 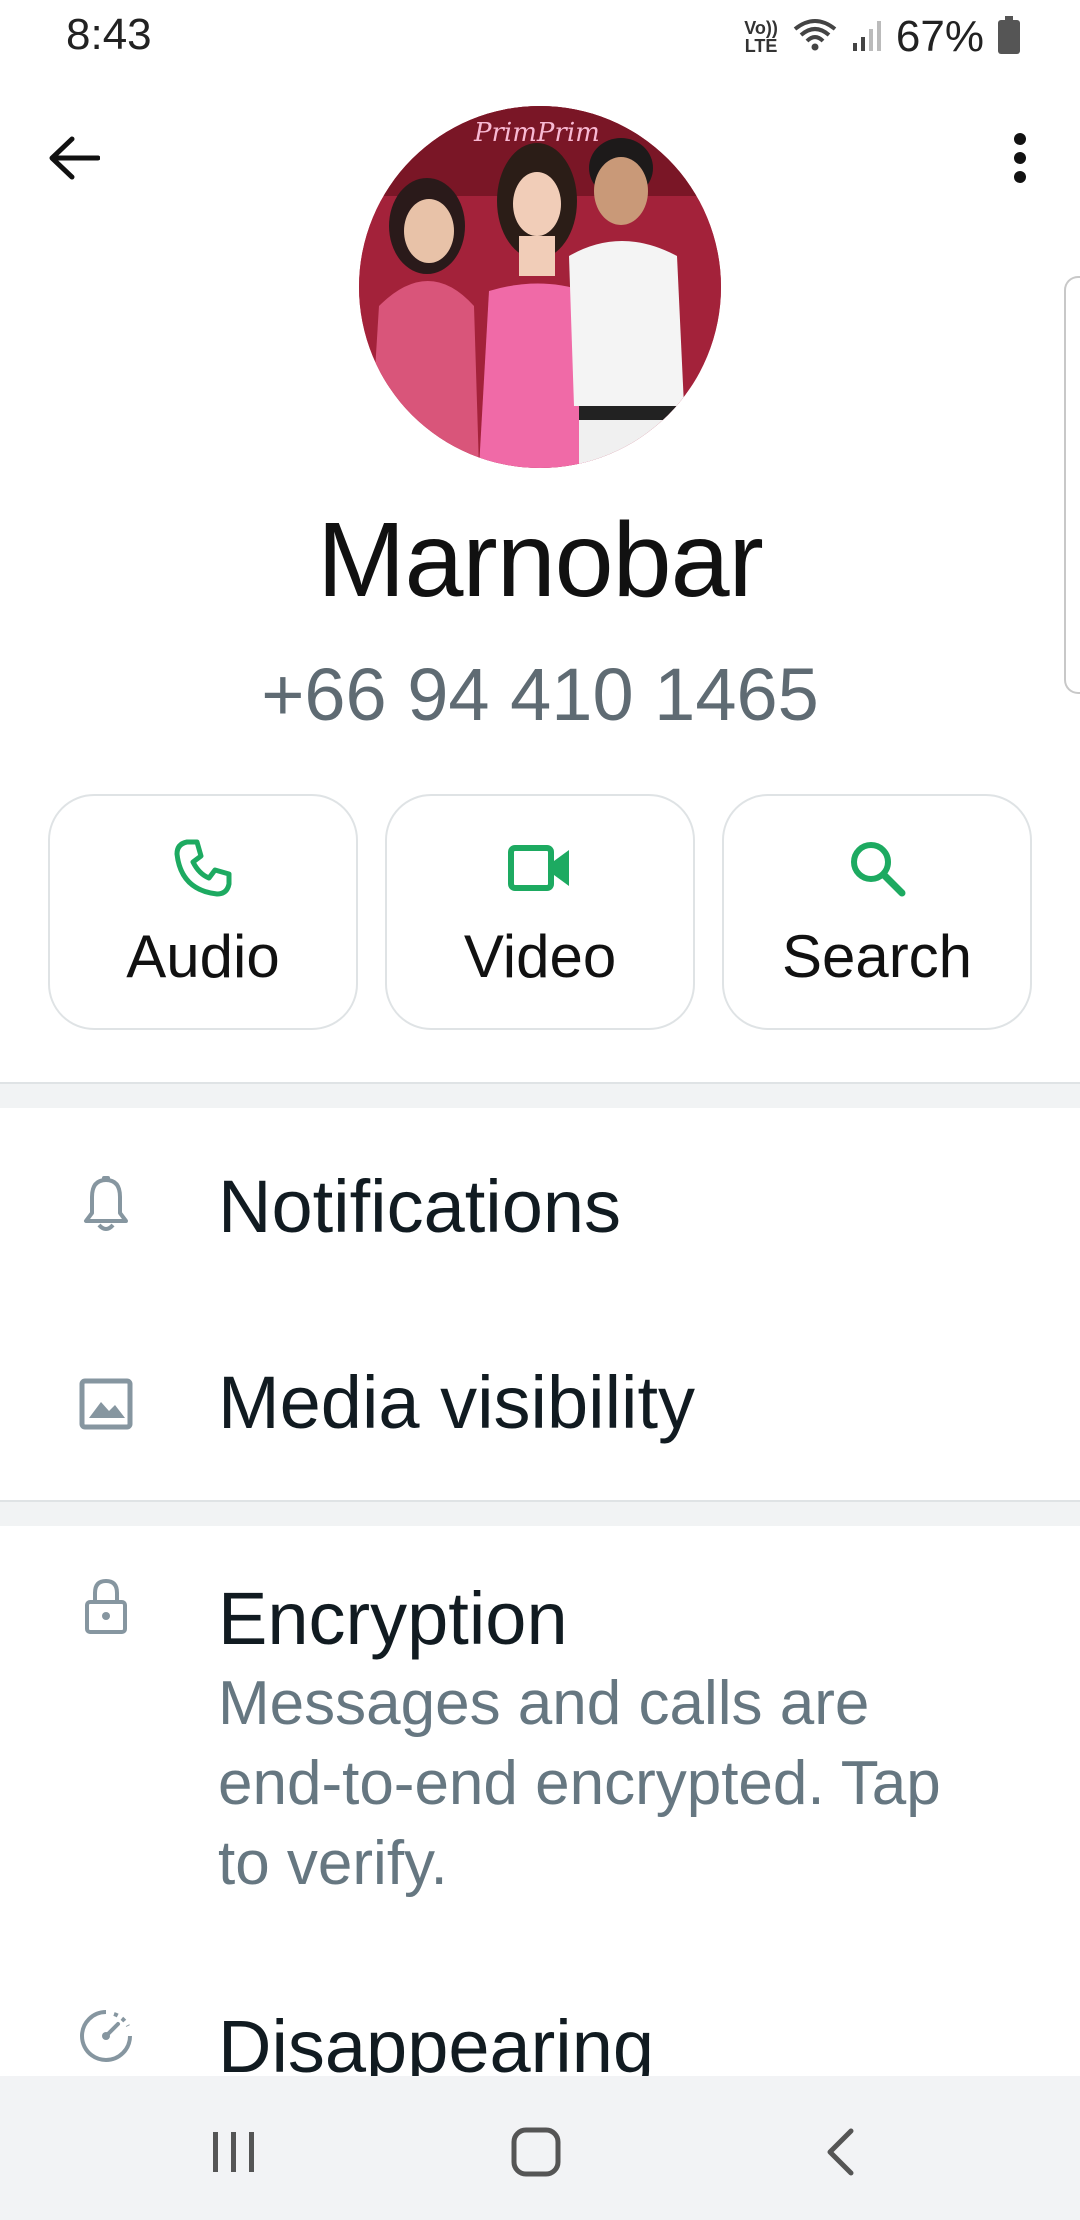 I want to click on video-camera-icon, so click(x=540, y=868).